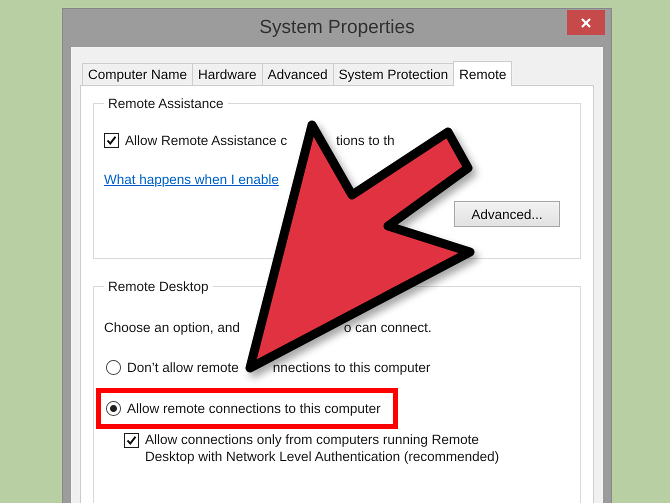  Describe the element at coordinates (482, 73) in the screenshot. I see `tab: Remote` at that location.